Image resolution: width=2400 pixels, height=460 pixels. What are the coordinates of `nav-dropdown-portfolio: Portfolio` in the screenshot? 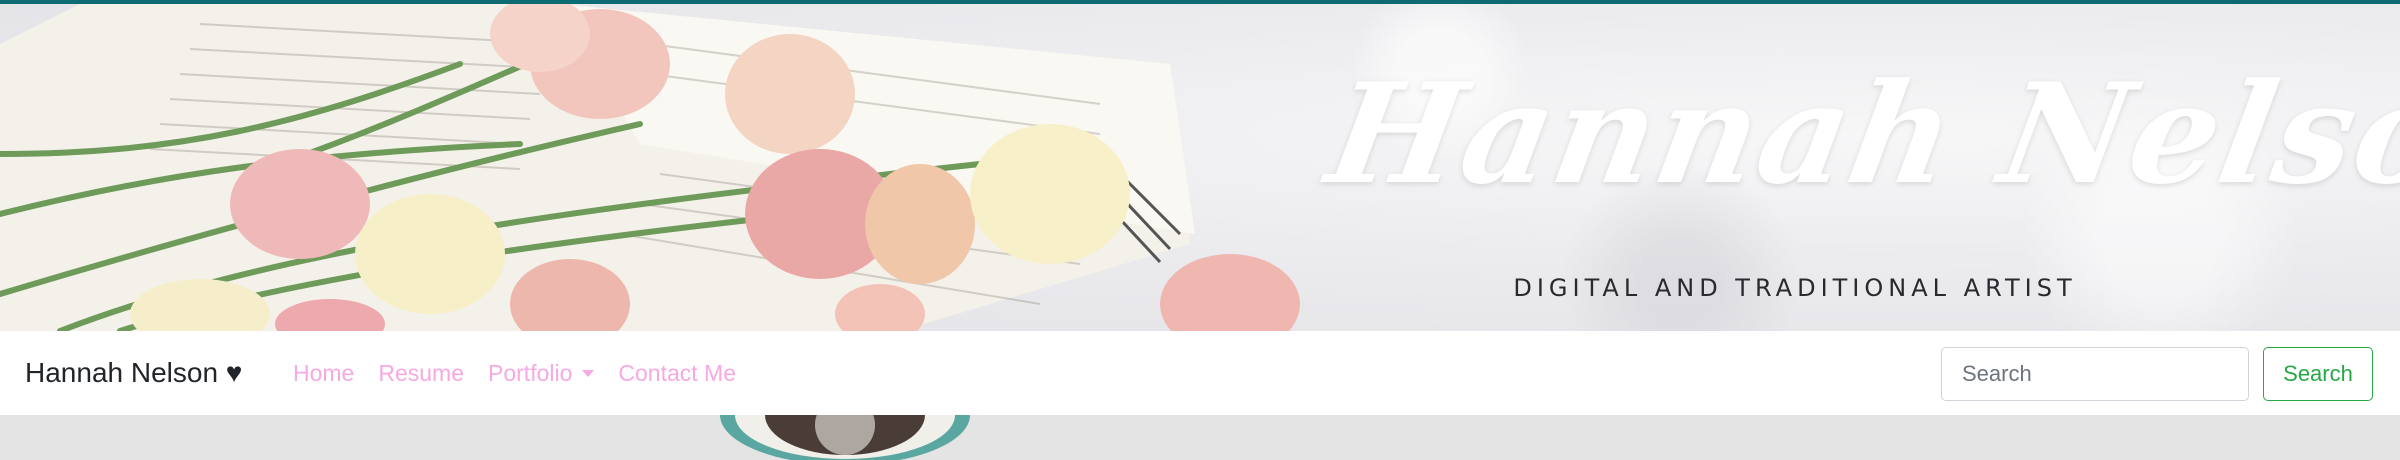 It's located at (541, 373).